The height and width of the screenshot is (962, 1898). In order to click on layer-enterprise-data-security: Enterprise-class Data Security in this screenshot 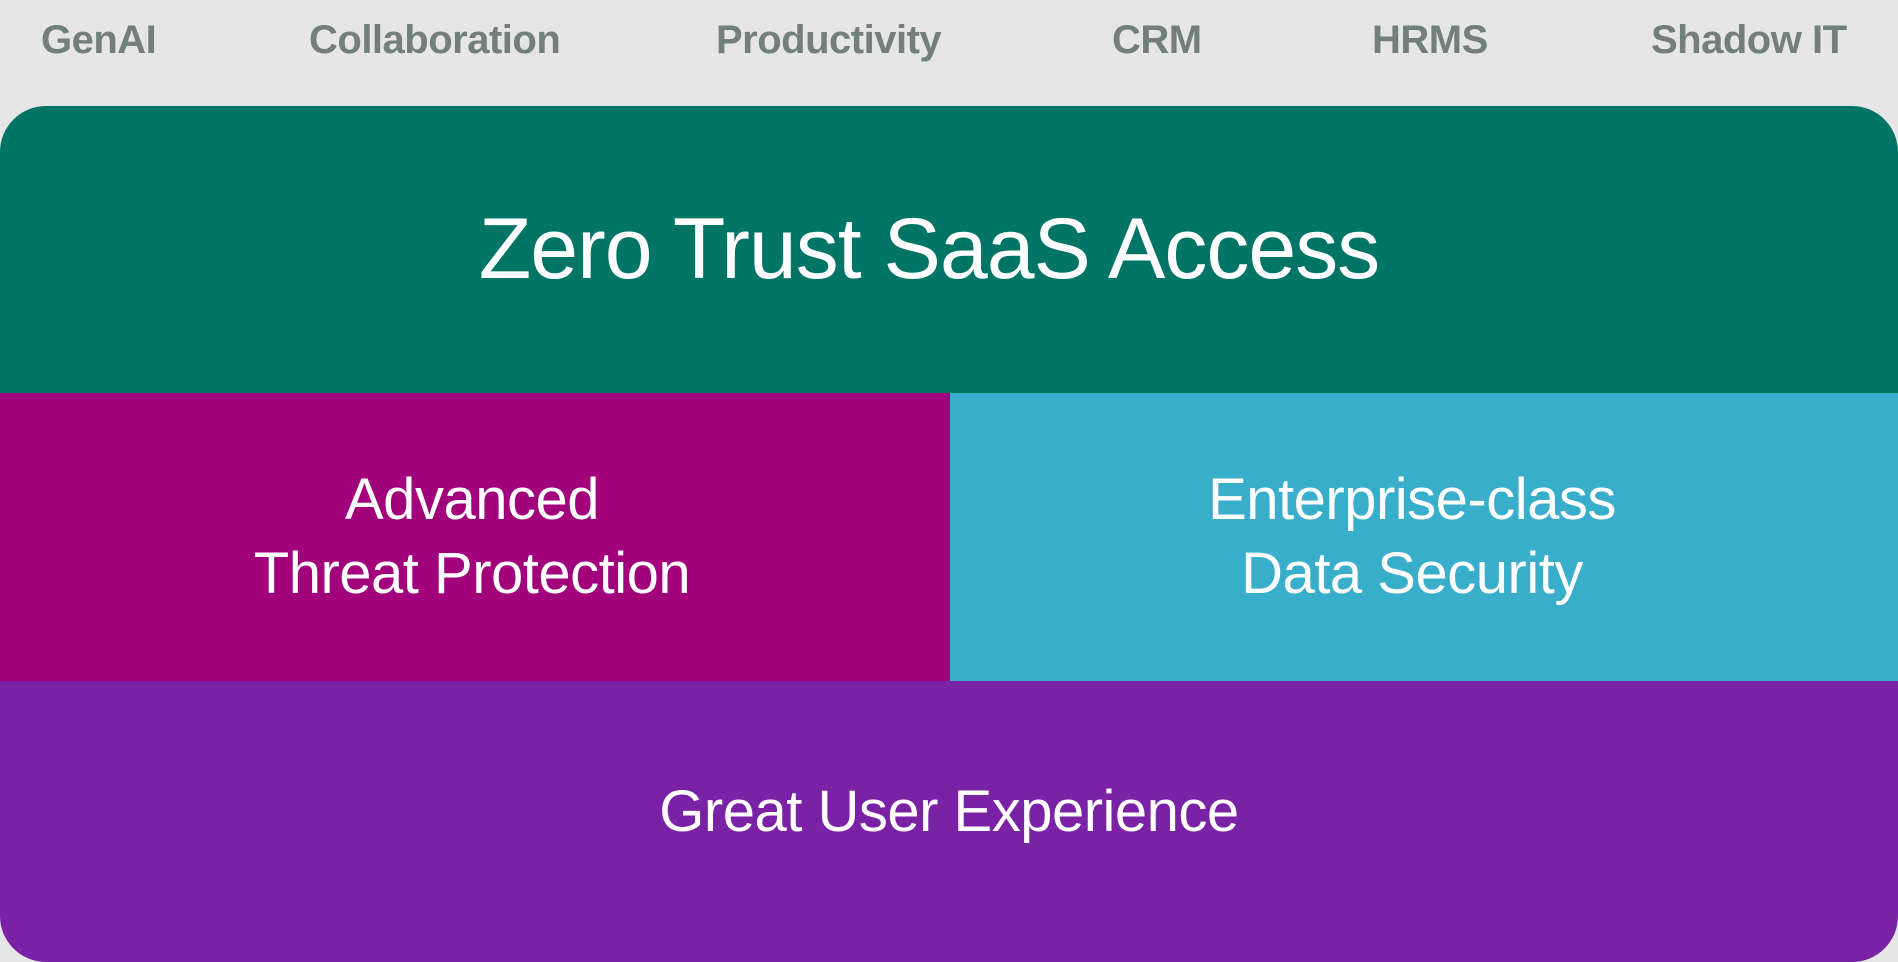, I will do `click(1424, 537)`.